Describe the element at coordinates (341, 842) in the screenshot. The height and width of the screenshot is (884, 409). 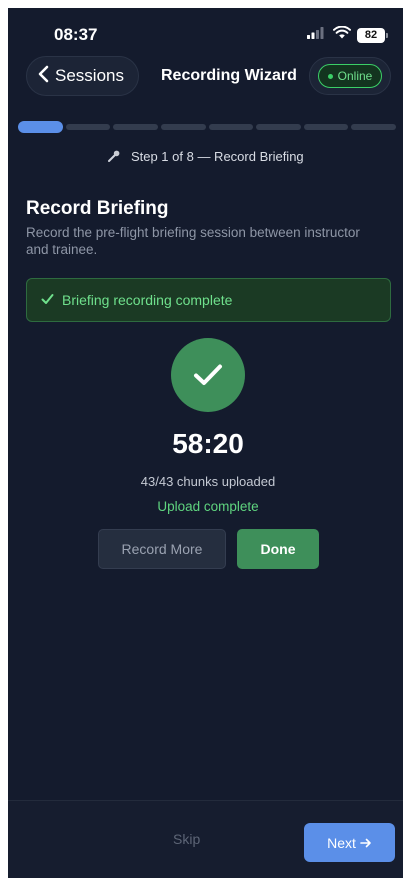
I see `next-label: Next` at that location.